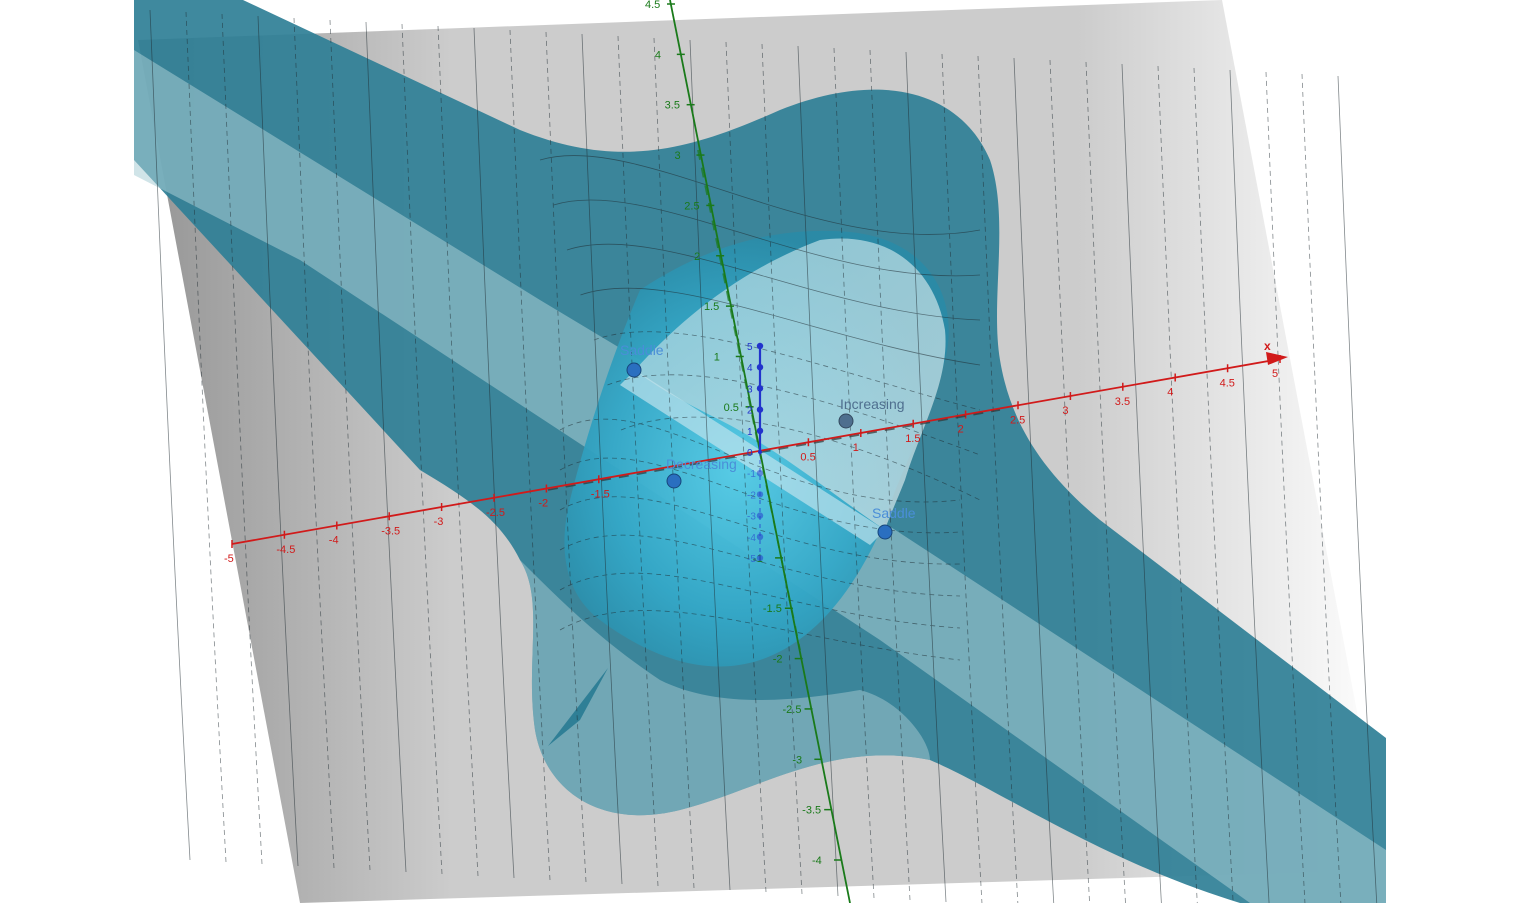  Describe the element at coordinates (772, 609) in the screenshot. I see `y-tick-label: -1.5` at that location.